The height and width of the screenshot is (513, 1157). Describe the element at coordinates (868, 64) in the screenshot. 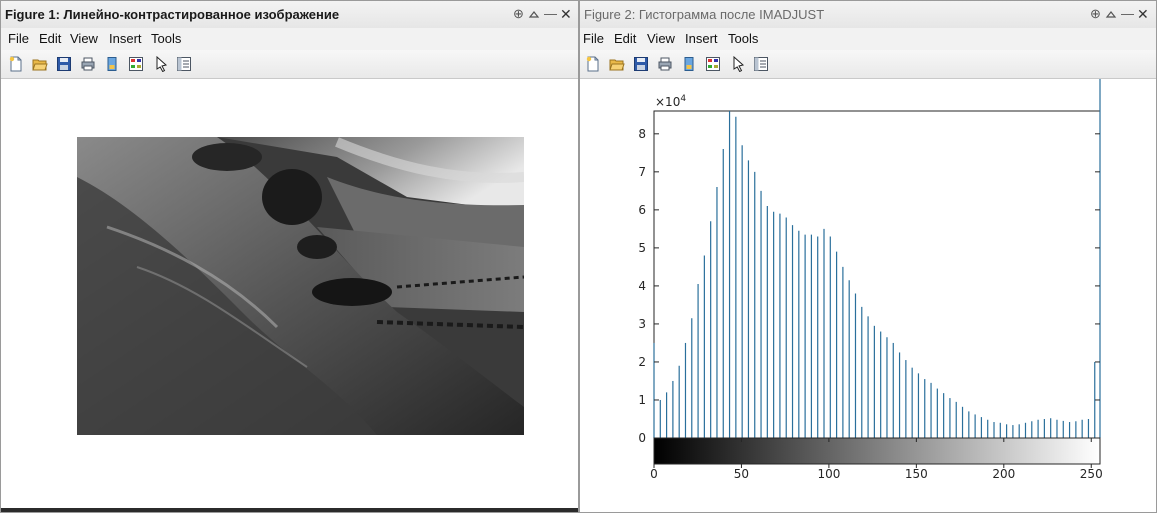

I see `figure2-toolbar` at that location.